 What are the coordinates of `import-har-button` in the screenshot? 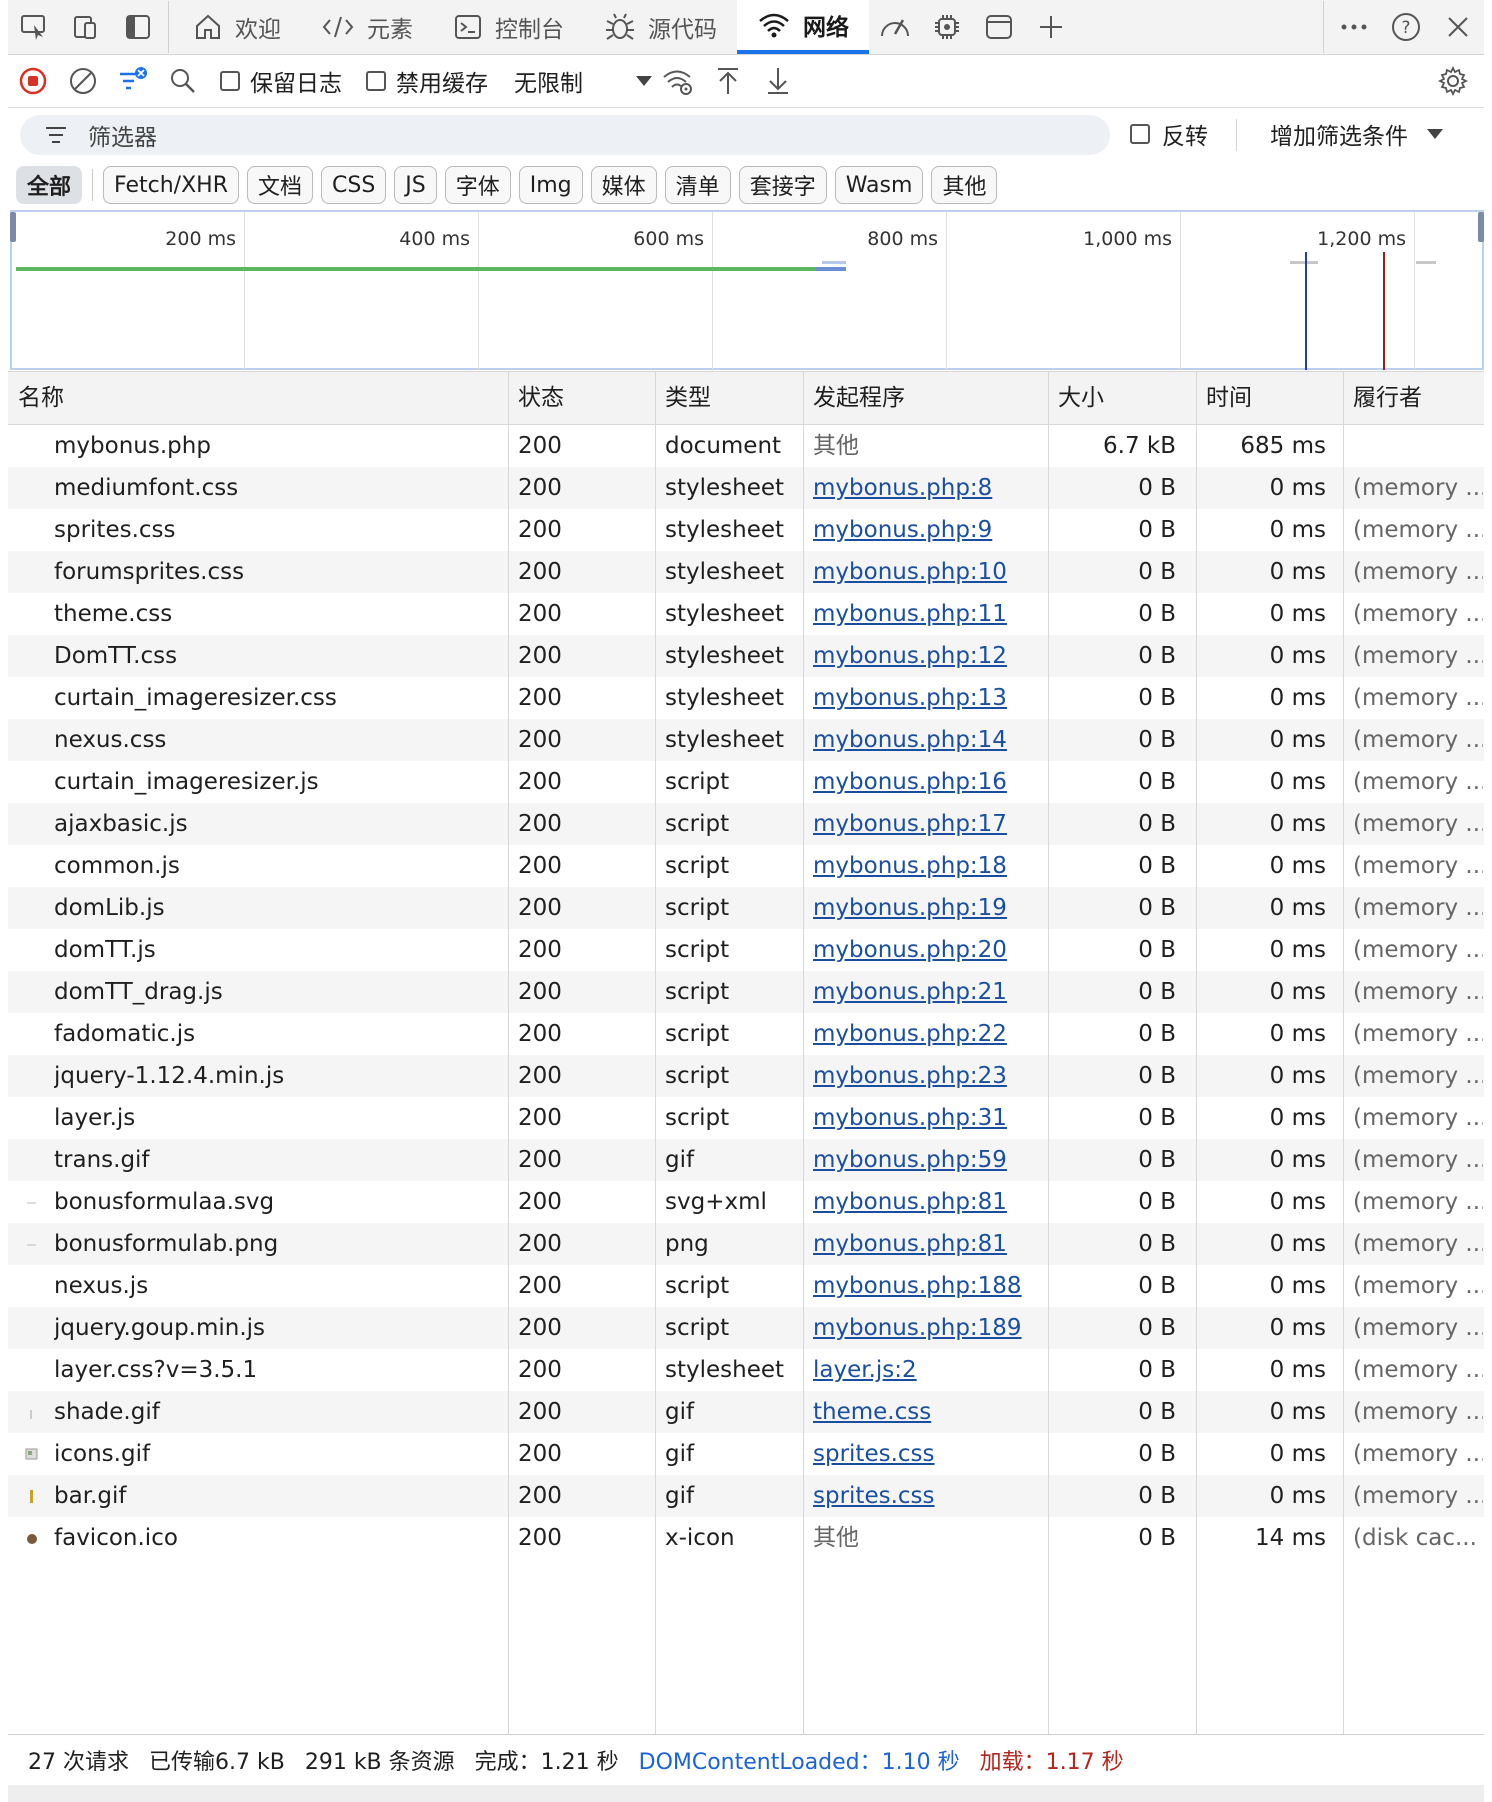 It's located at (728, 81).